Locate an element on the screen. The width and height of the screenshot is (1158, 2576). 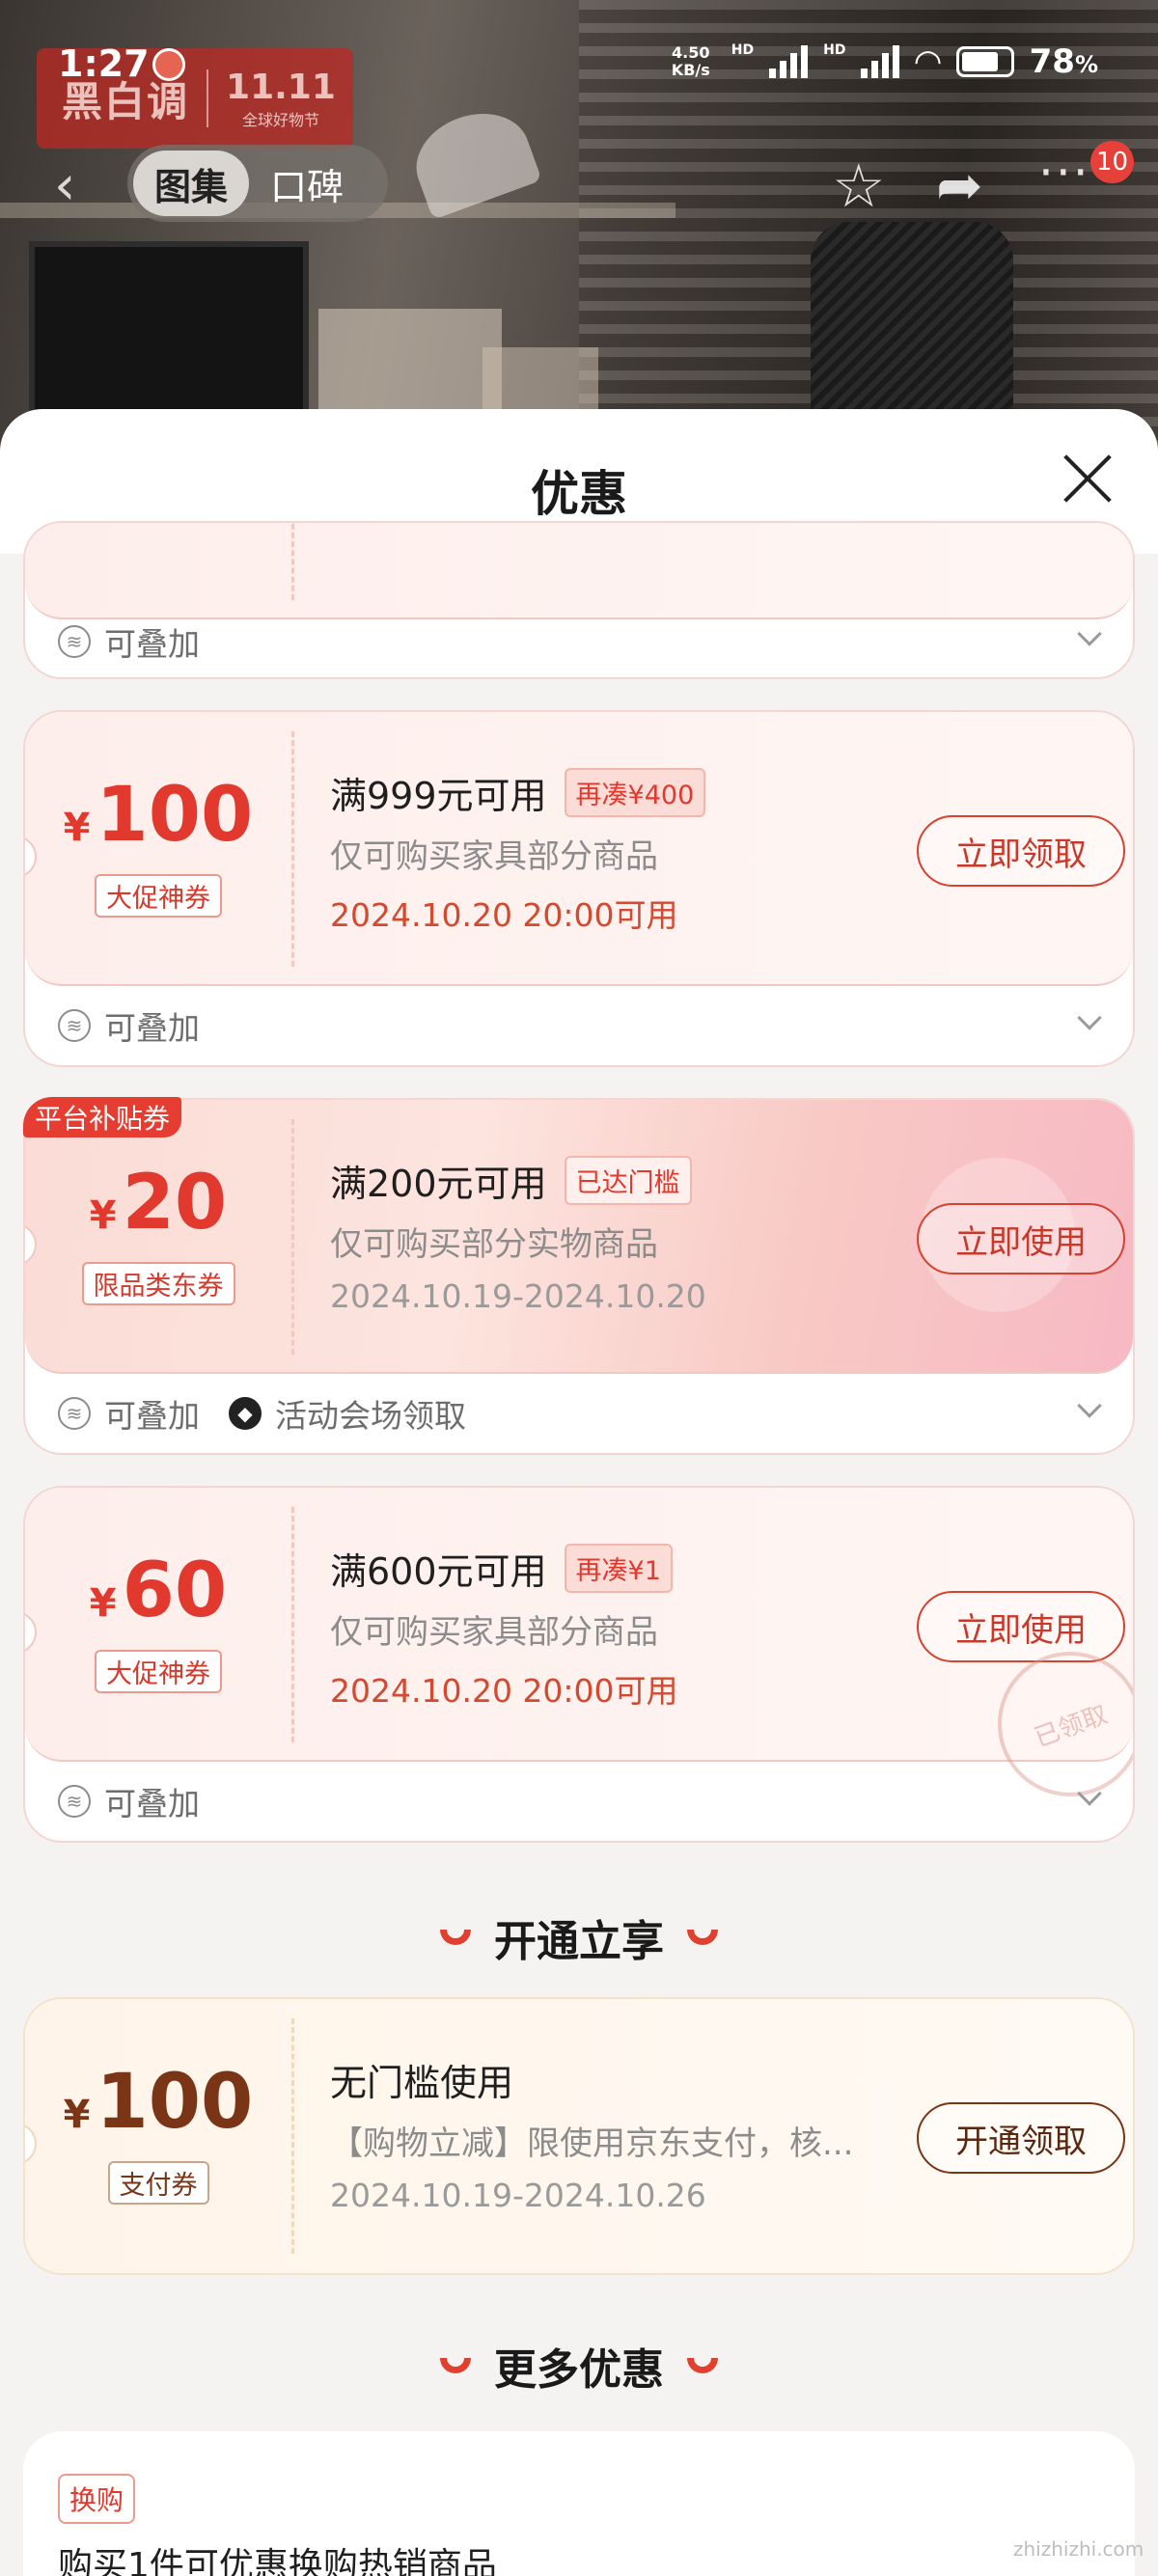
tab-reviews: 口碑 is located at coordinates (307, 184).